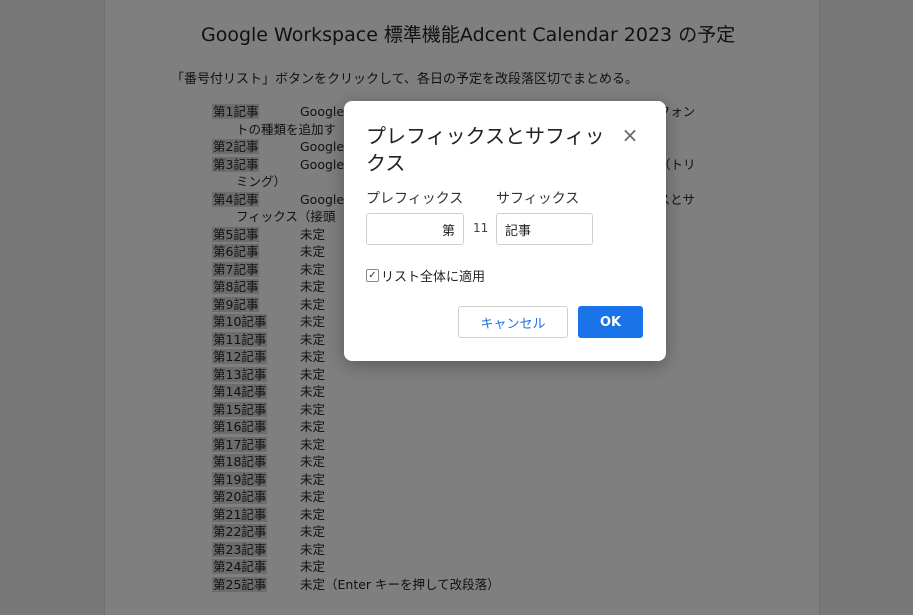 The height and width of the screenshot is (615, 913). I want to click on suffix-input, so click(544, 229).